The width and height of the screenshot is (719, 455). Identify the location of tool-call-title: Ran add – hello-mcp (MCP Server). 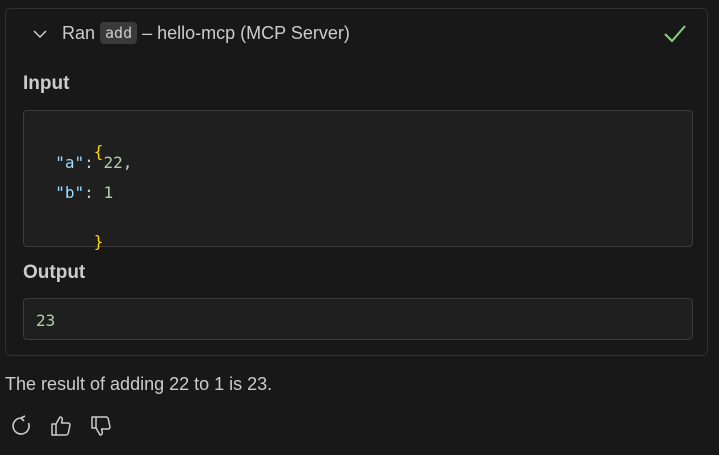
(206, 33).